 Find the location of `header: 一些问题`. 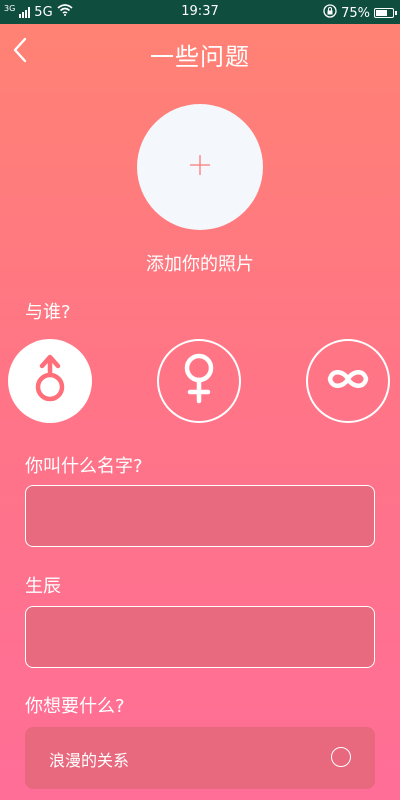

header: 一些问题 is located at coordinates (200, 52).